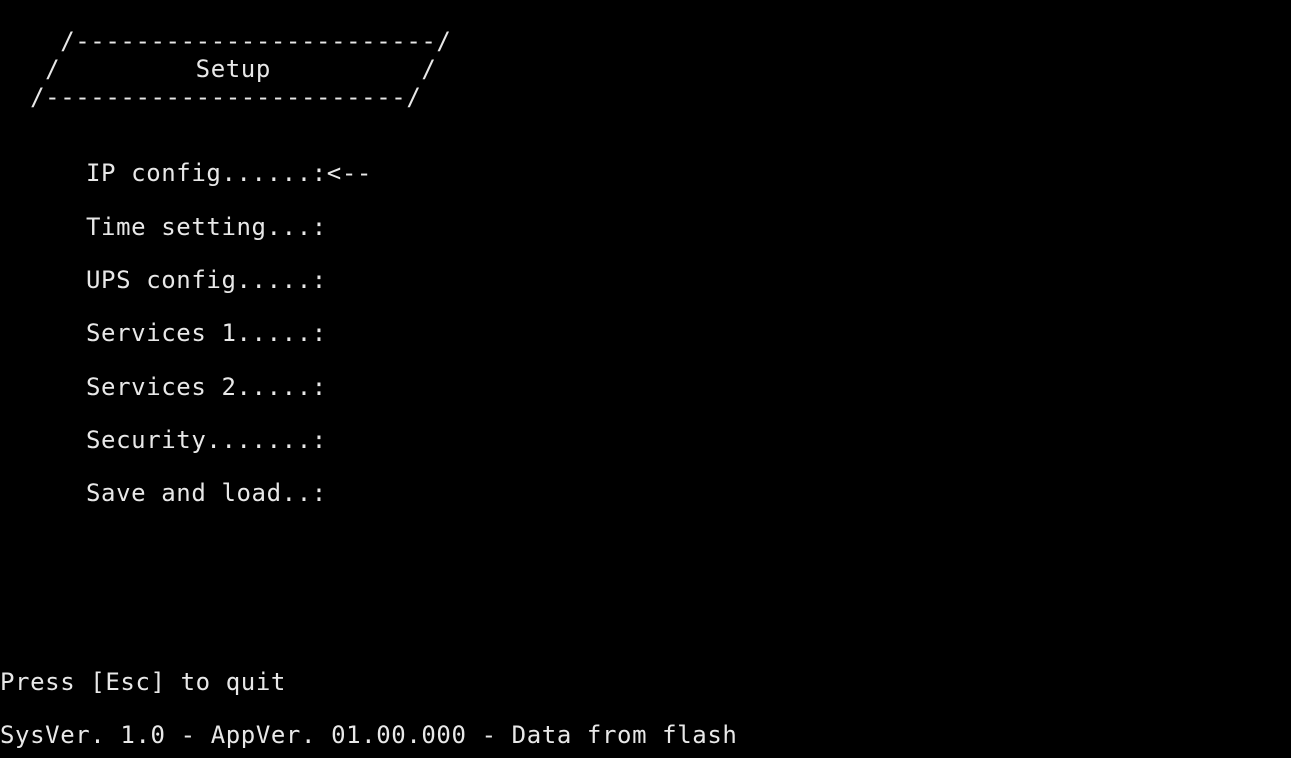 Image resolution: width=1291 pixels, height=758 pixels. I want to click on menu-item-label: Time setting...:, so click(206, 227).